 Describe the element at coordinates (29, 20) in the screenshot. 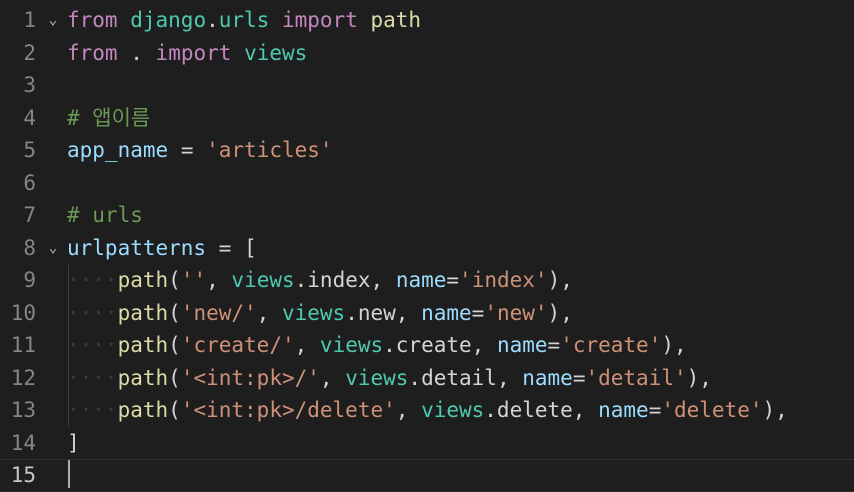

I see `line-number: 1` at that location.